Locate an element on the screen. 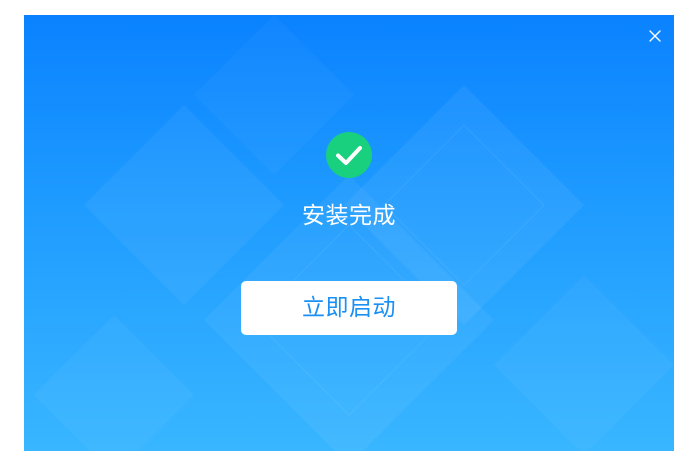 This screenshot has width=700, height=470. close-button is located at coordinates (655, 36).